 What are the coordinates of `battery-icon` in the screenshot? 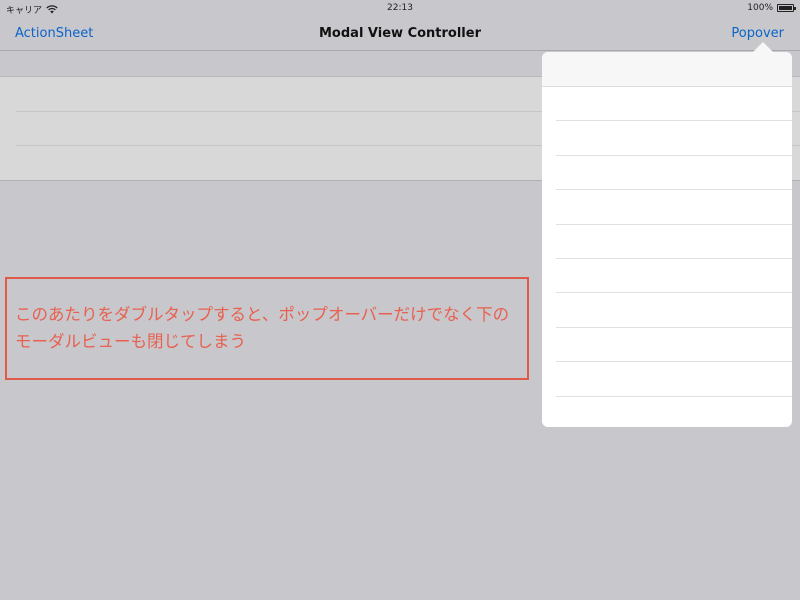 It's located at (786, 8).